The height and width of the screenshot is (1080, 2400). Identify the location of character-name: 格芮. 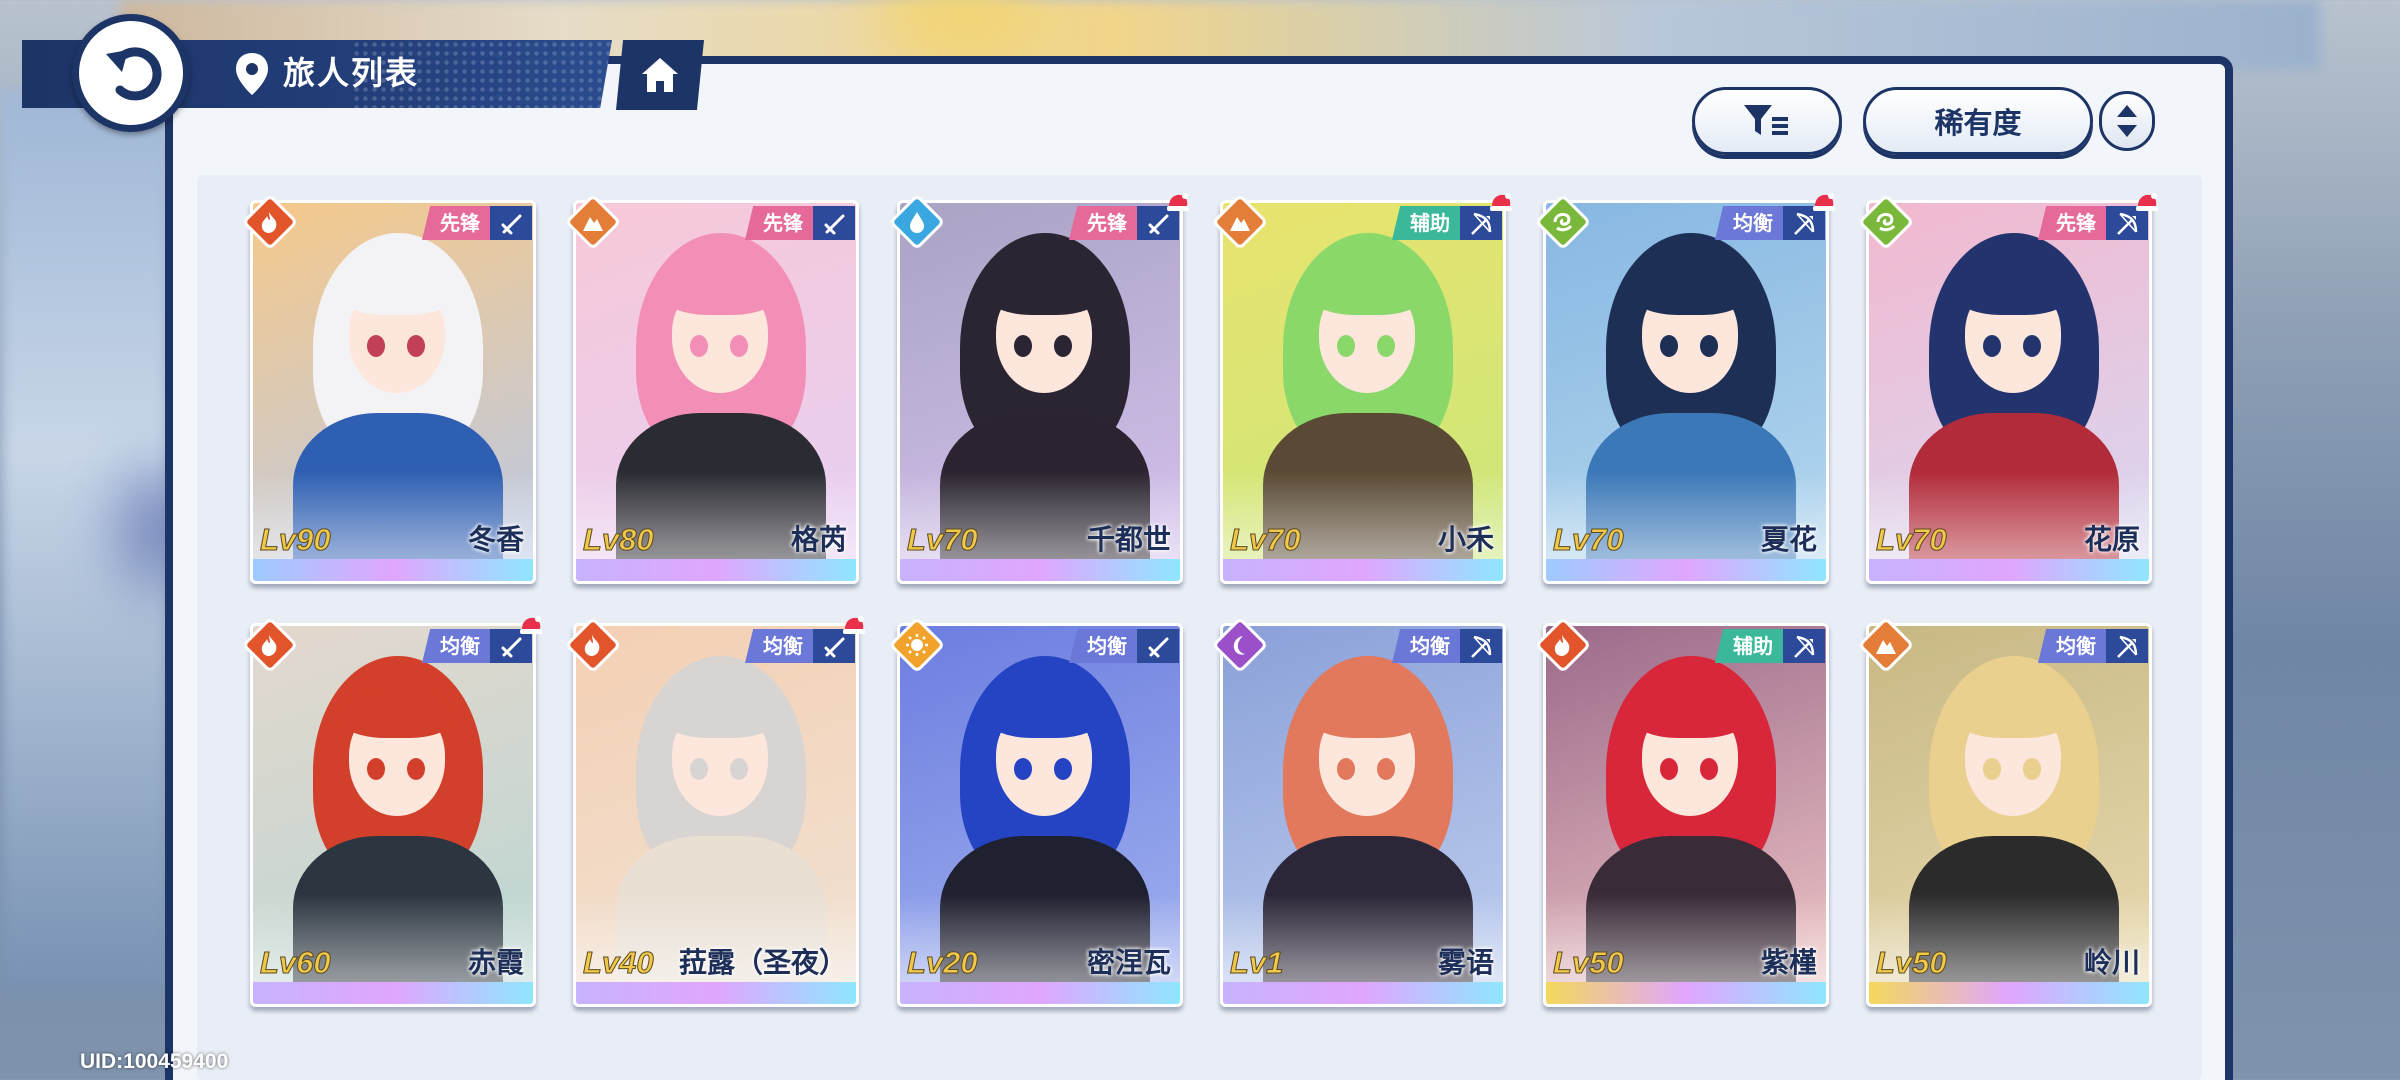
(818, 539).